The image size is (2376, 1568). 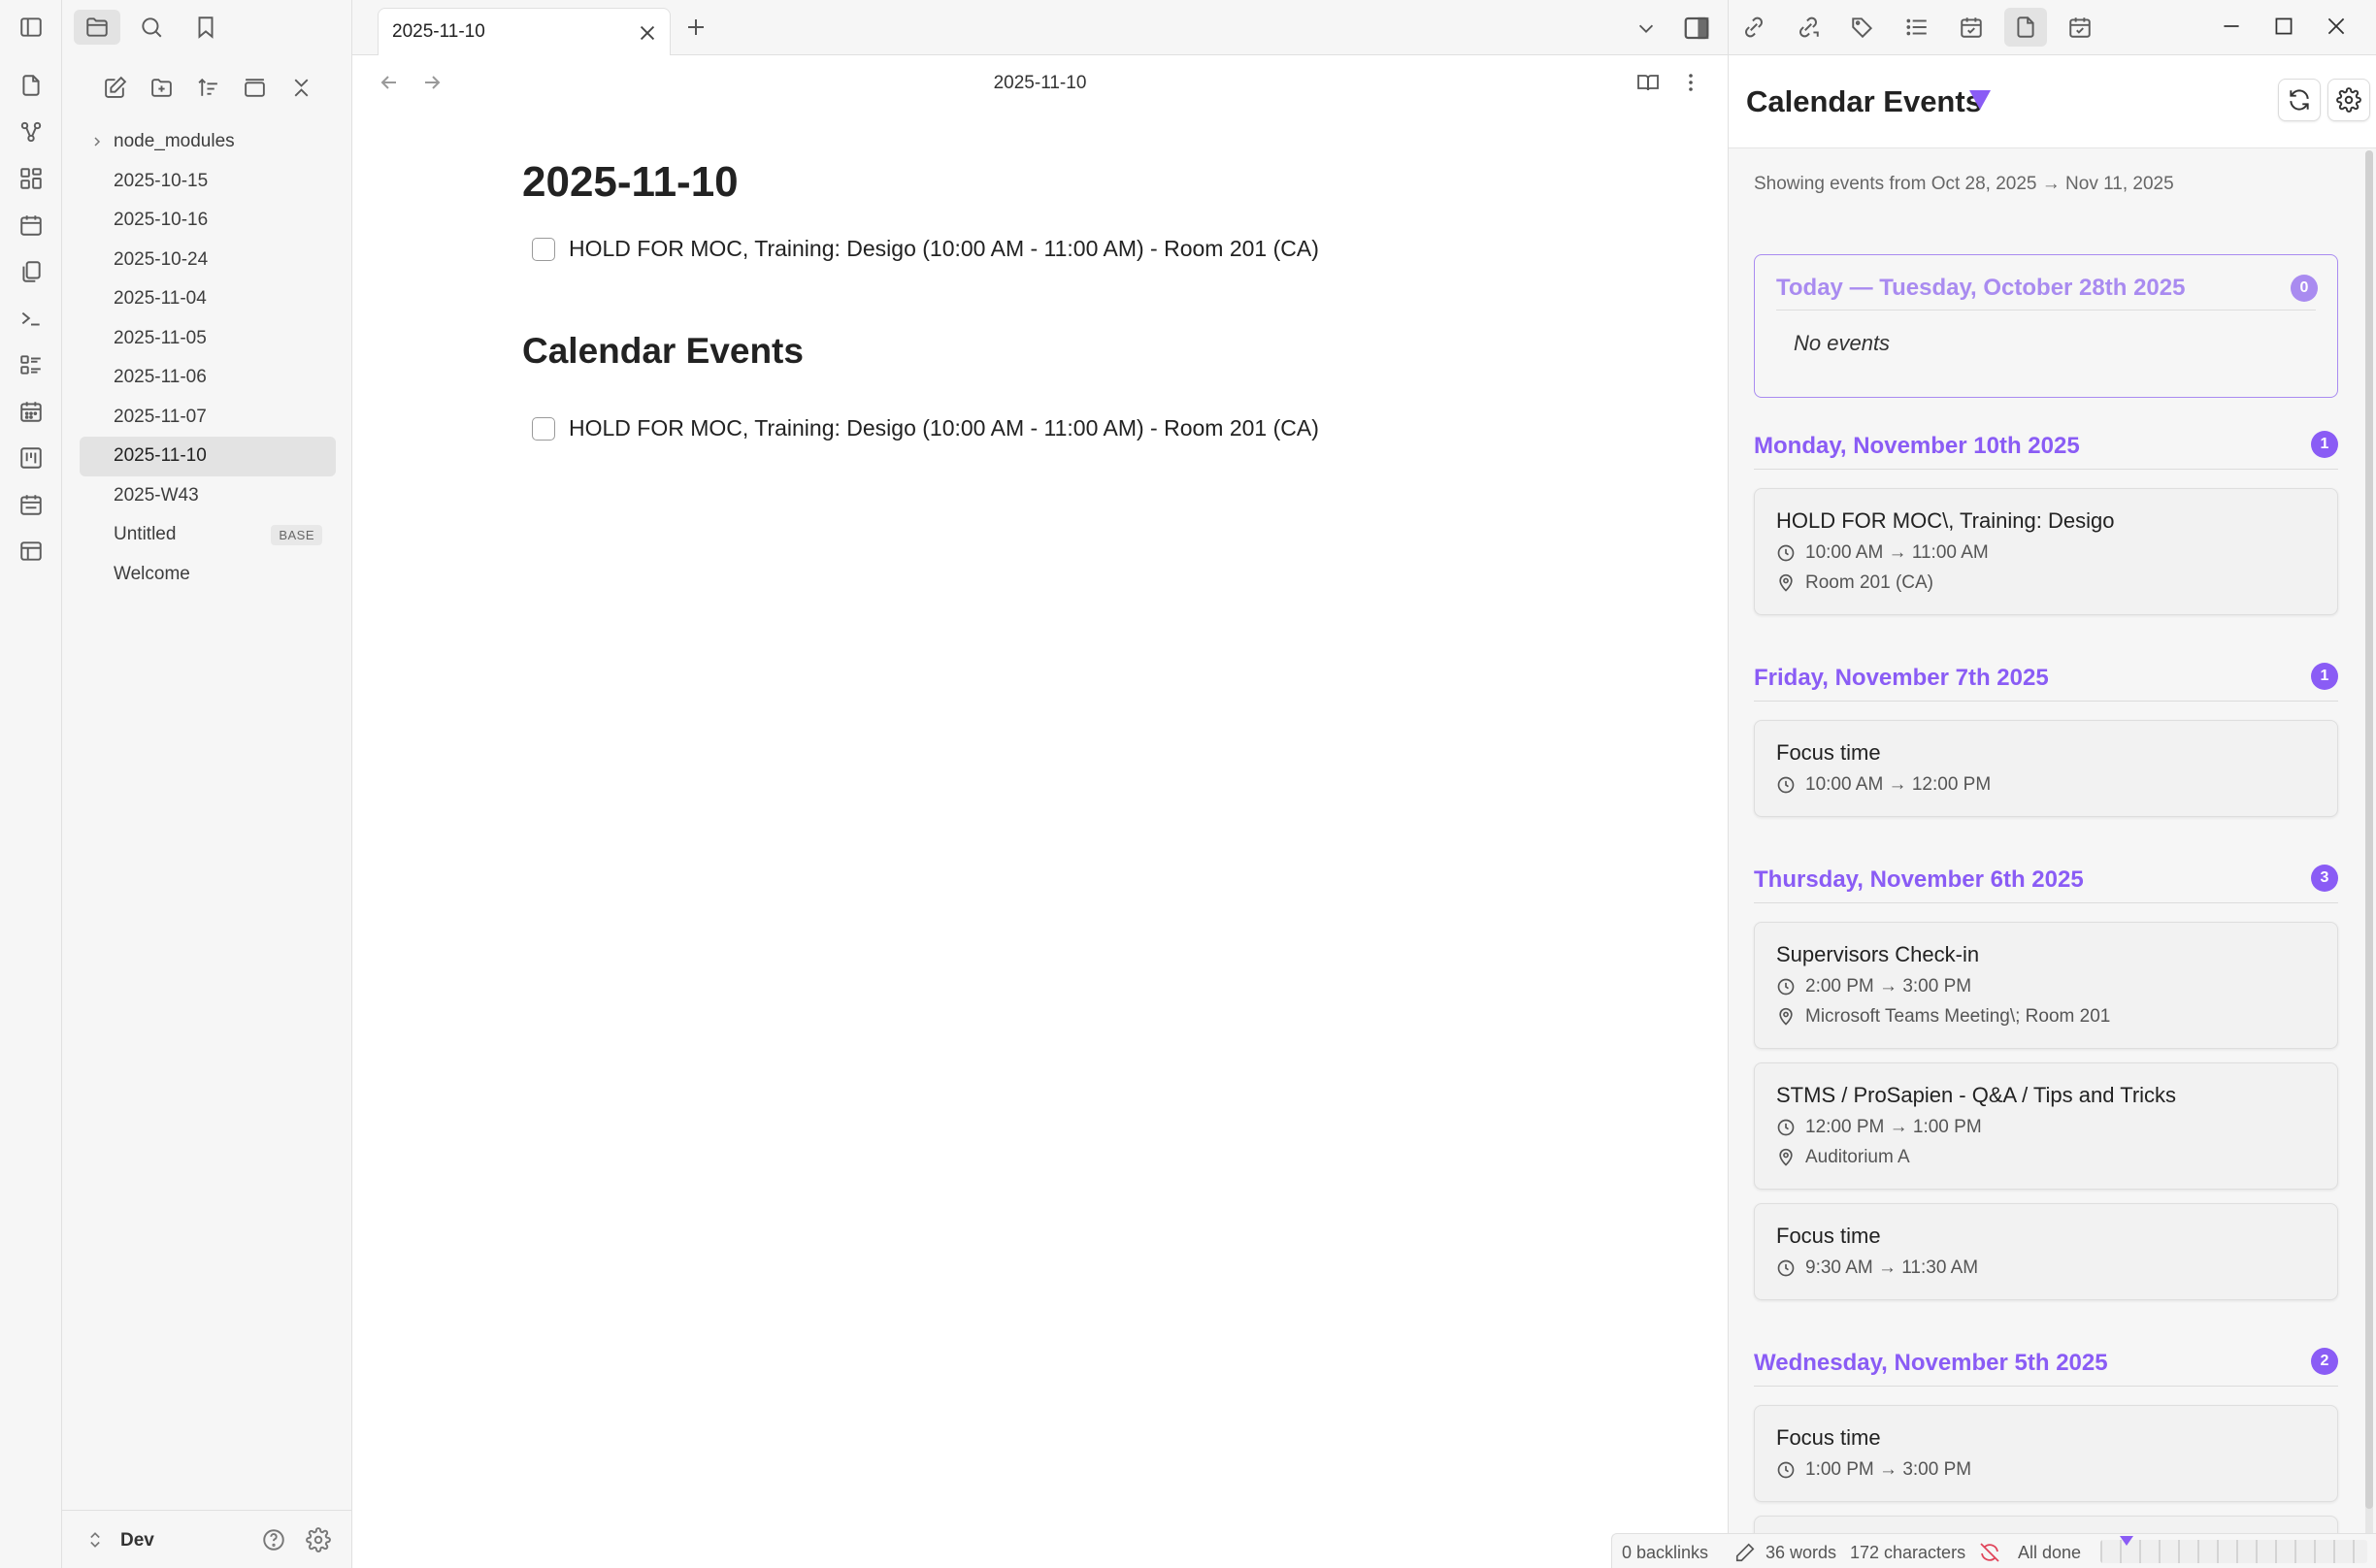 I want to click on file-properties-icon, so click(x=2025, y=27).